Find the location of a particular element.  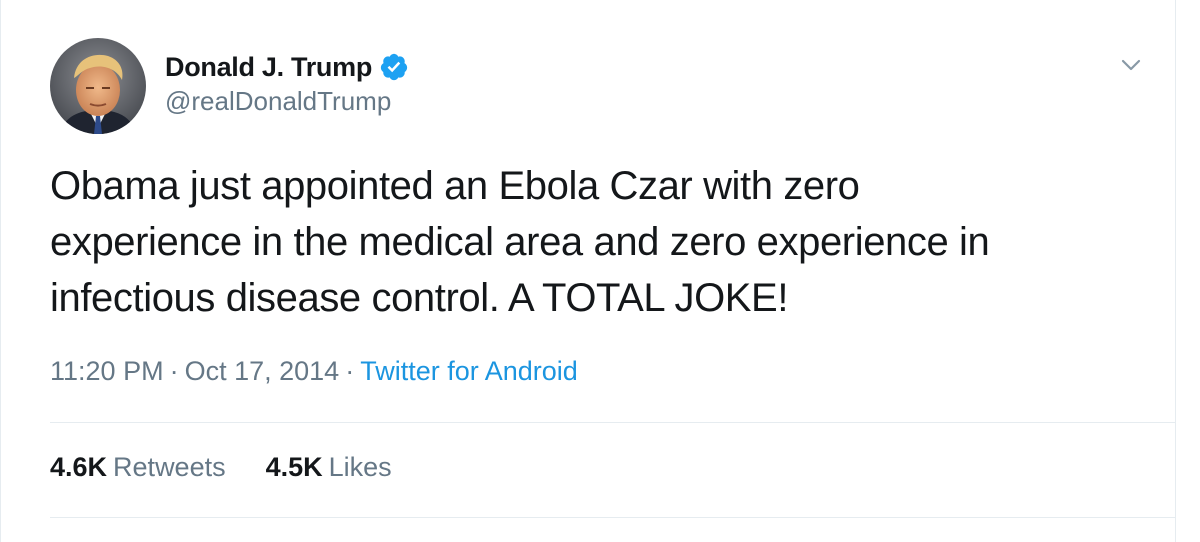

avatar is located at coordinates (98, 86).